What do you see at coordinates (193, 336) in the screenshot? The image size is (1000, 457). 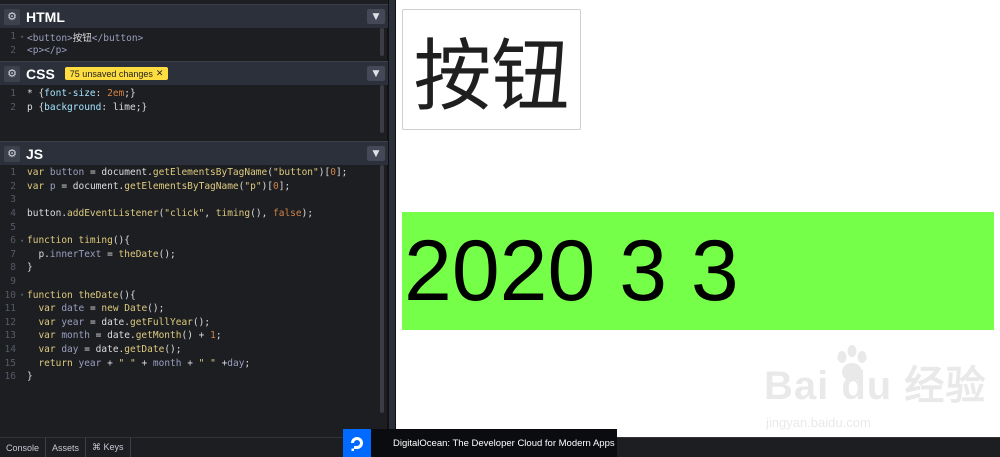 I see `code-line: 13 var month = date.getMonth() + 1;` at bounding box center [193, 336].